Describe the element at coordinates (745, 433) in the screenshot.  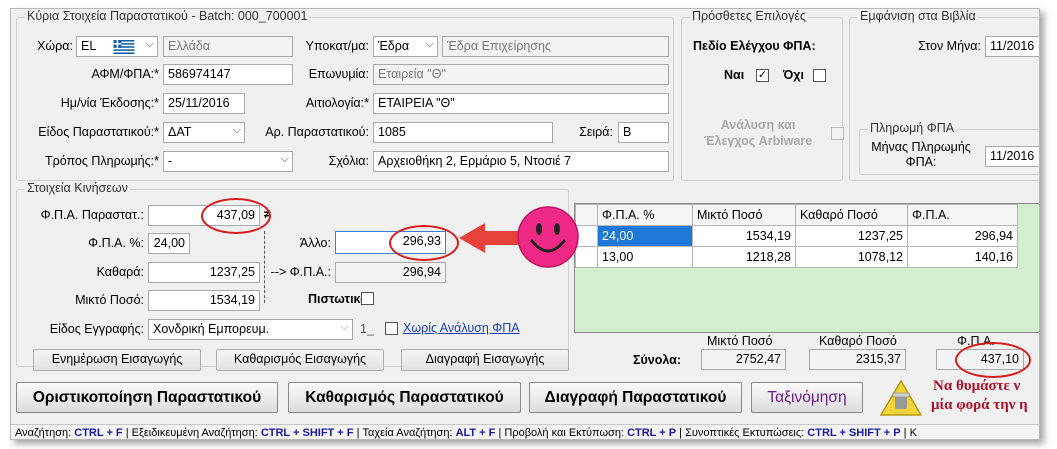
I see `shortcut-label: Συνοπτικές Εκτυπώσεις:` at that location.